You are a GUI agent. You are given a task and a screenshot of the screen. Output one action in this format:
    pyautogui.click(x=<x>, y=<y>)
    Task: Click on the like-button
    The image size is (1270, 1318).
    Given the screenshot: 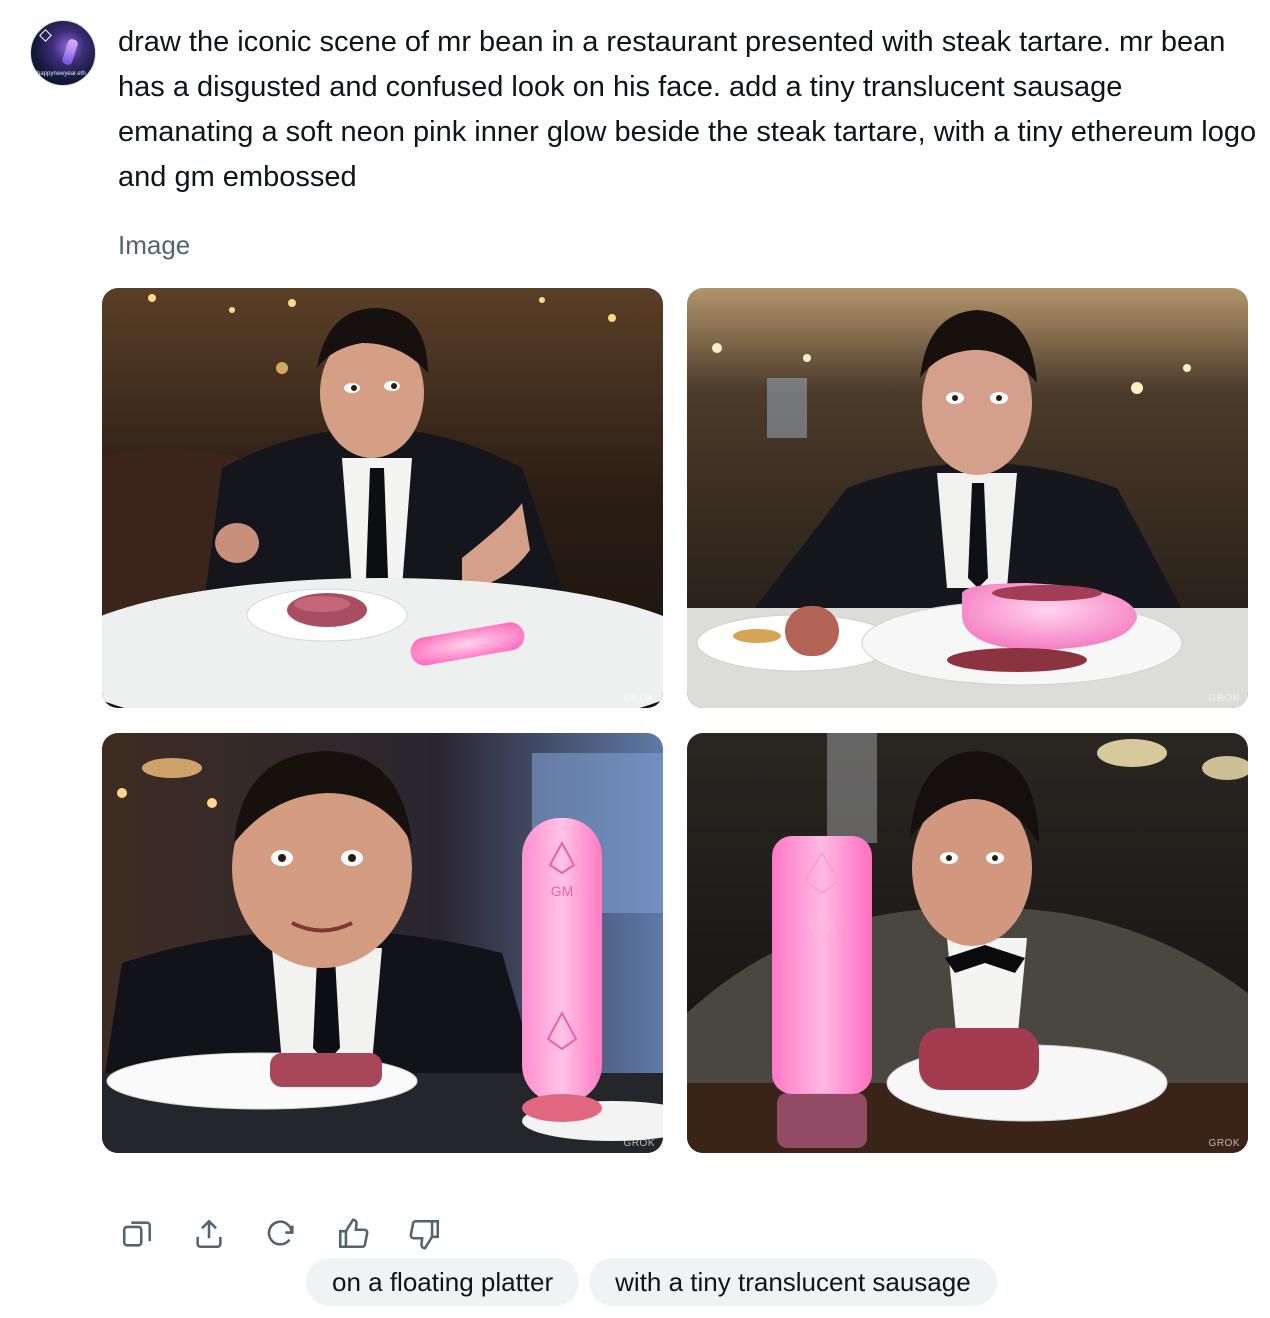 What is the action you would take?
    pyautogui.click(x=353, y=1234)
    